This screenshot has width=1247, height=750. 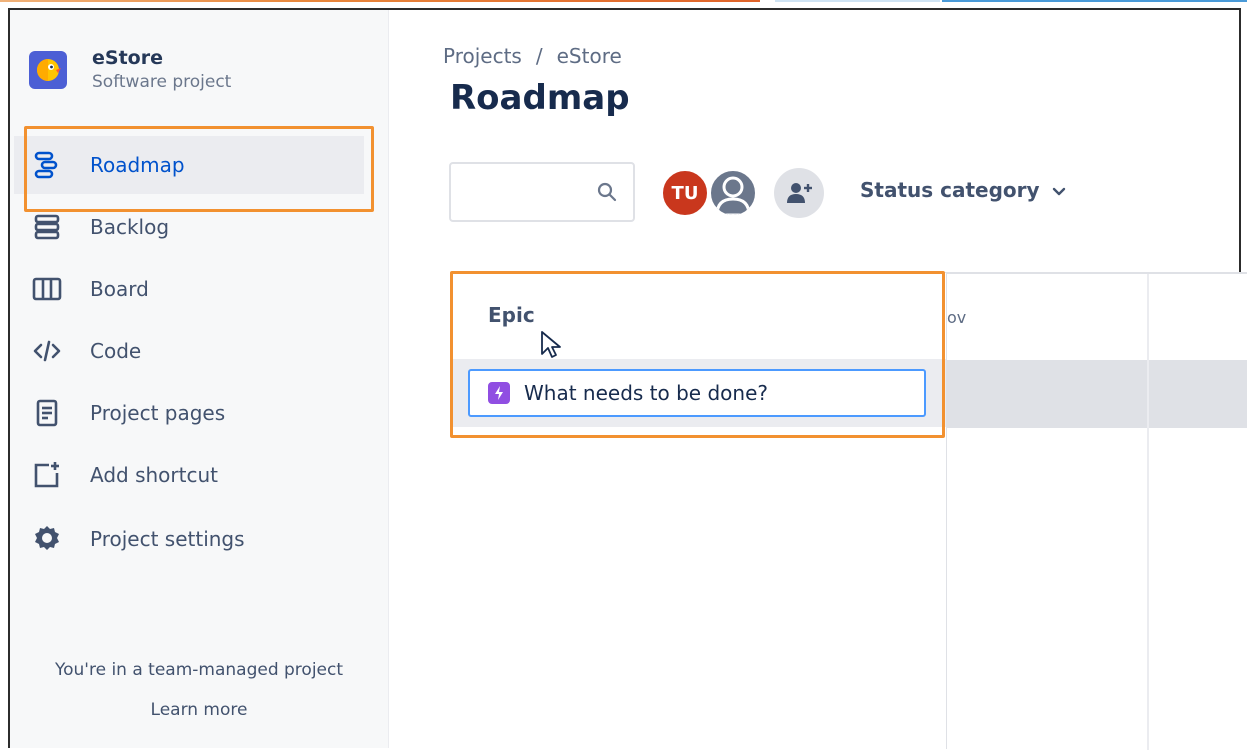 I want to click on user-avatar-default, so click(x=733, y=193).